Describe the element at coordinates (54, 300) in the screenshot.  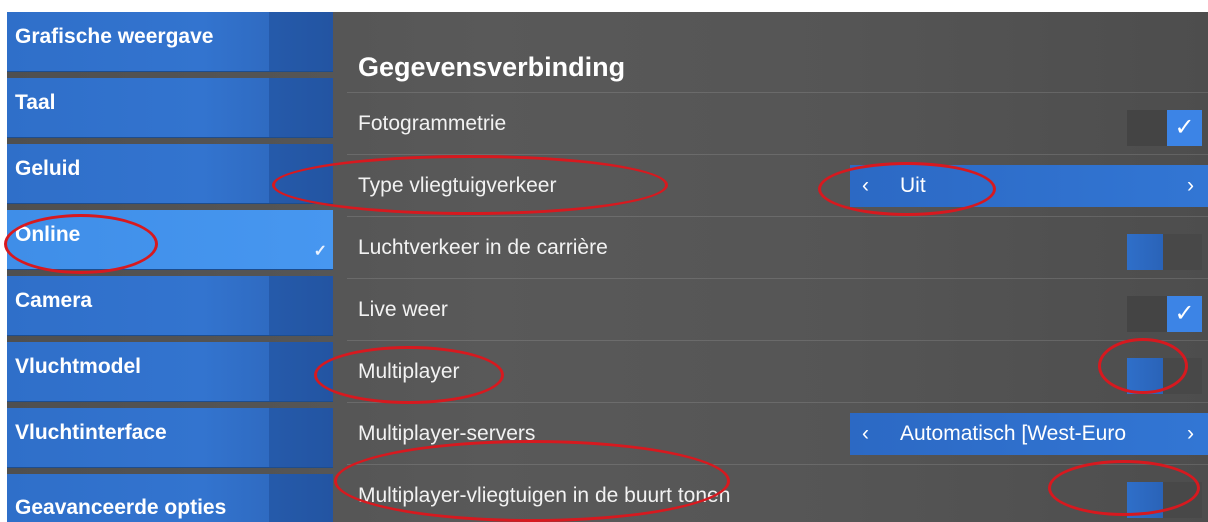
I see `sidebar-item-label: Camera` at that location.